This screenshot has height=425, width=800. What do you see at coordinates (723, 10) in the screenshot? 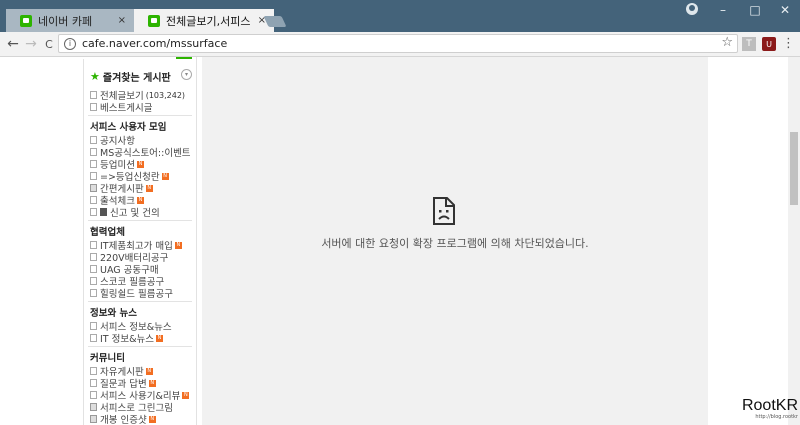
I see `minimize-button: –` at bounding box center [723, 10].